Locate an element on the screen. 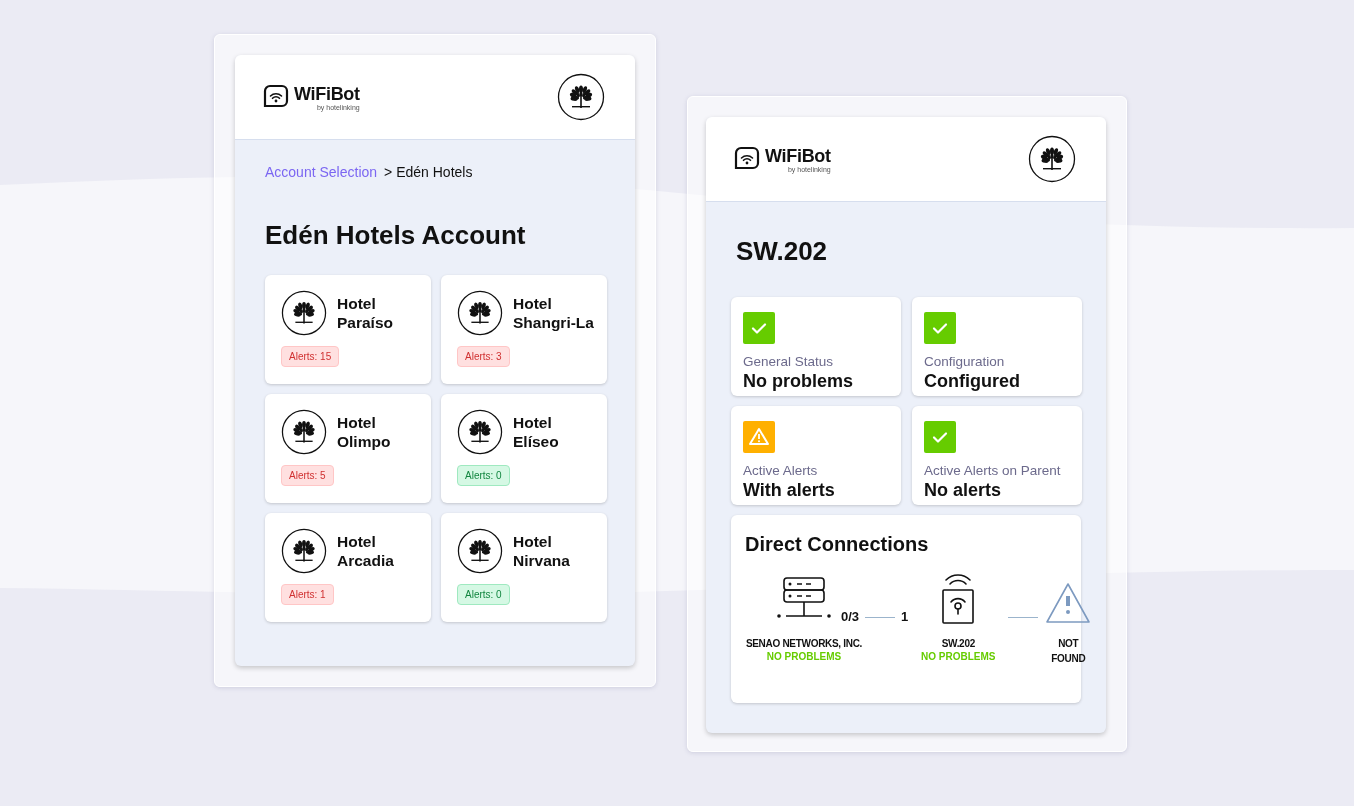 The width and height of the screenshot is (1354, 806). hotel-name: Hotel Elíseo is located at coordinates (536, 432).